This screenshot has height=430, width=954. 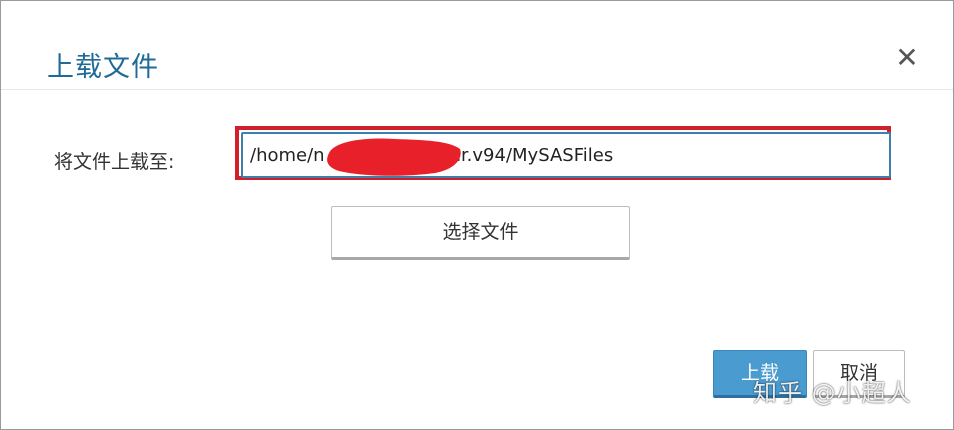 What do you see at coordinates (114, 162) in the screenshot?
I see `destination-label: 将文件上载至:` at bounding box center [114, 162].